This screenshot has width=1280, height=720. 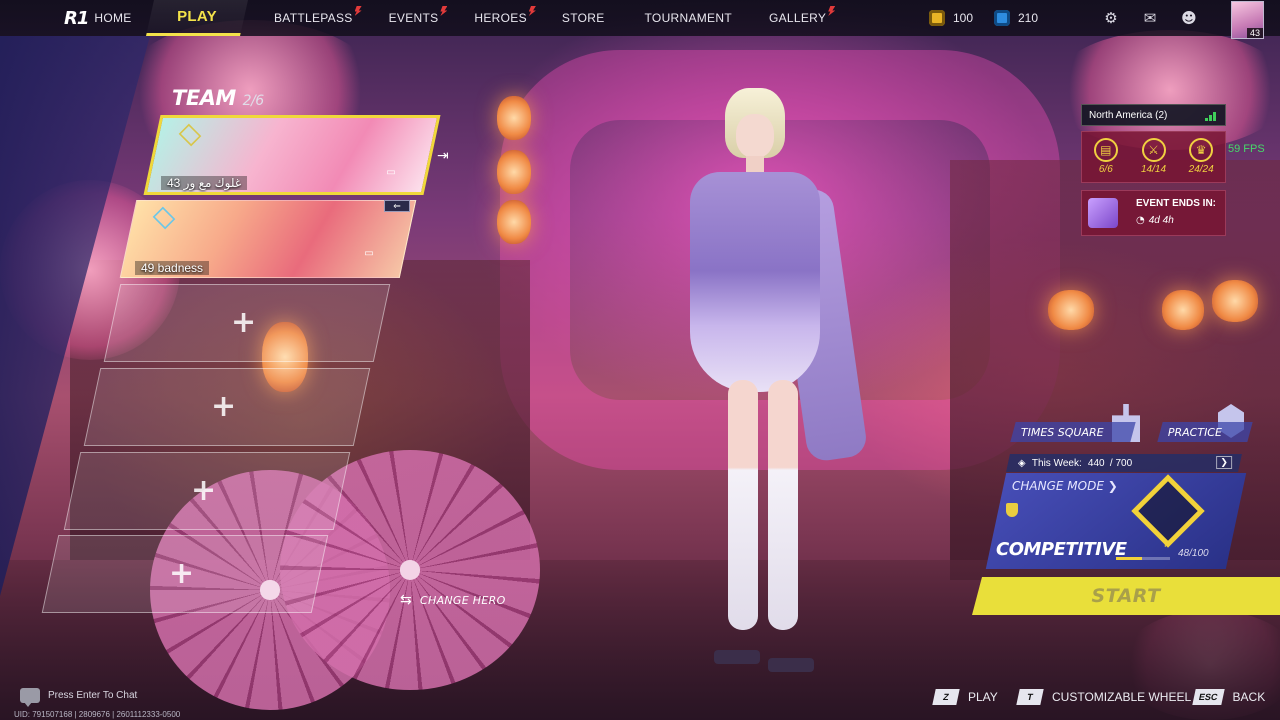 I want to click on nav-home-link: R1 HOME, so click(x=73, y=18).